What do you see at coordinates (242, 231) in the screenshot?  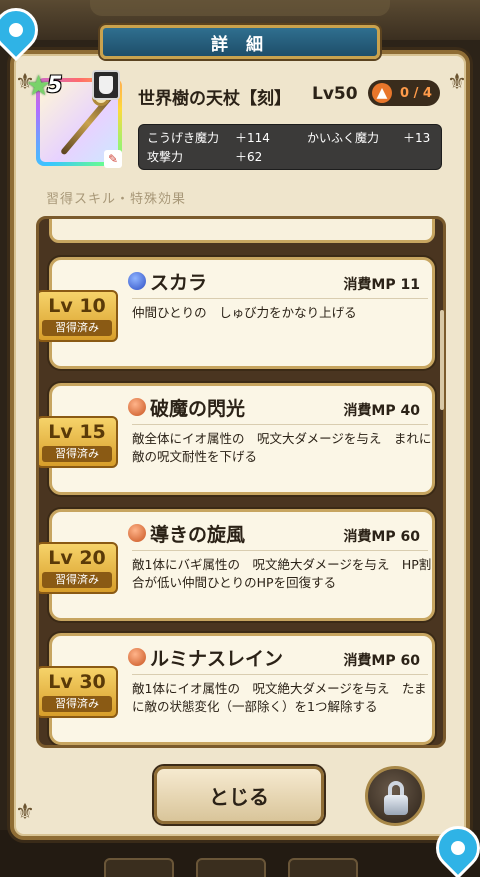 I see `list-item` at bounding box center [242, 231].